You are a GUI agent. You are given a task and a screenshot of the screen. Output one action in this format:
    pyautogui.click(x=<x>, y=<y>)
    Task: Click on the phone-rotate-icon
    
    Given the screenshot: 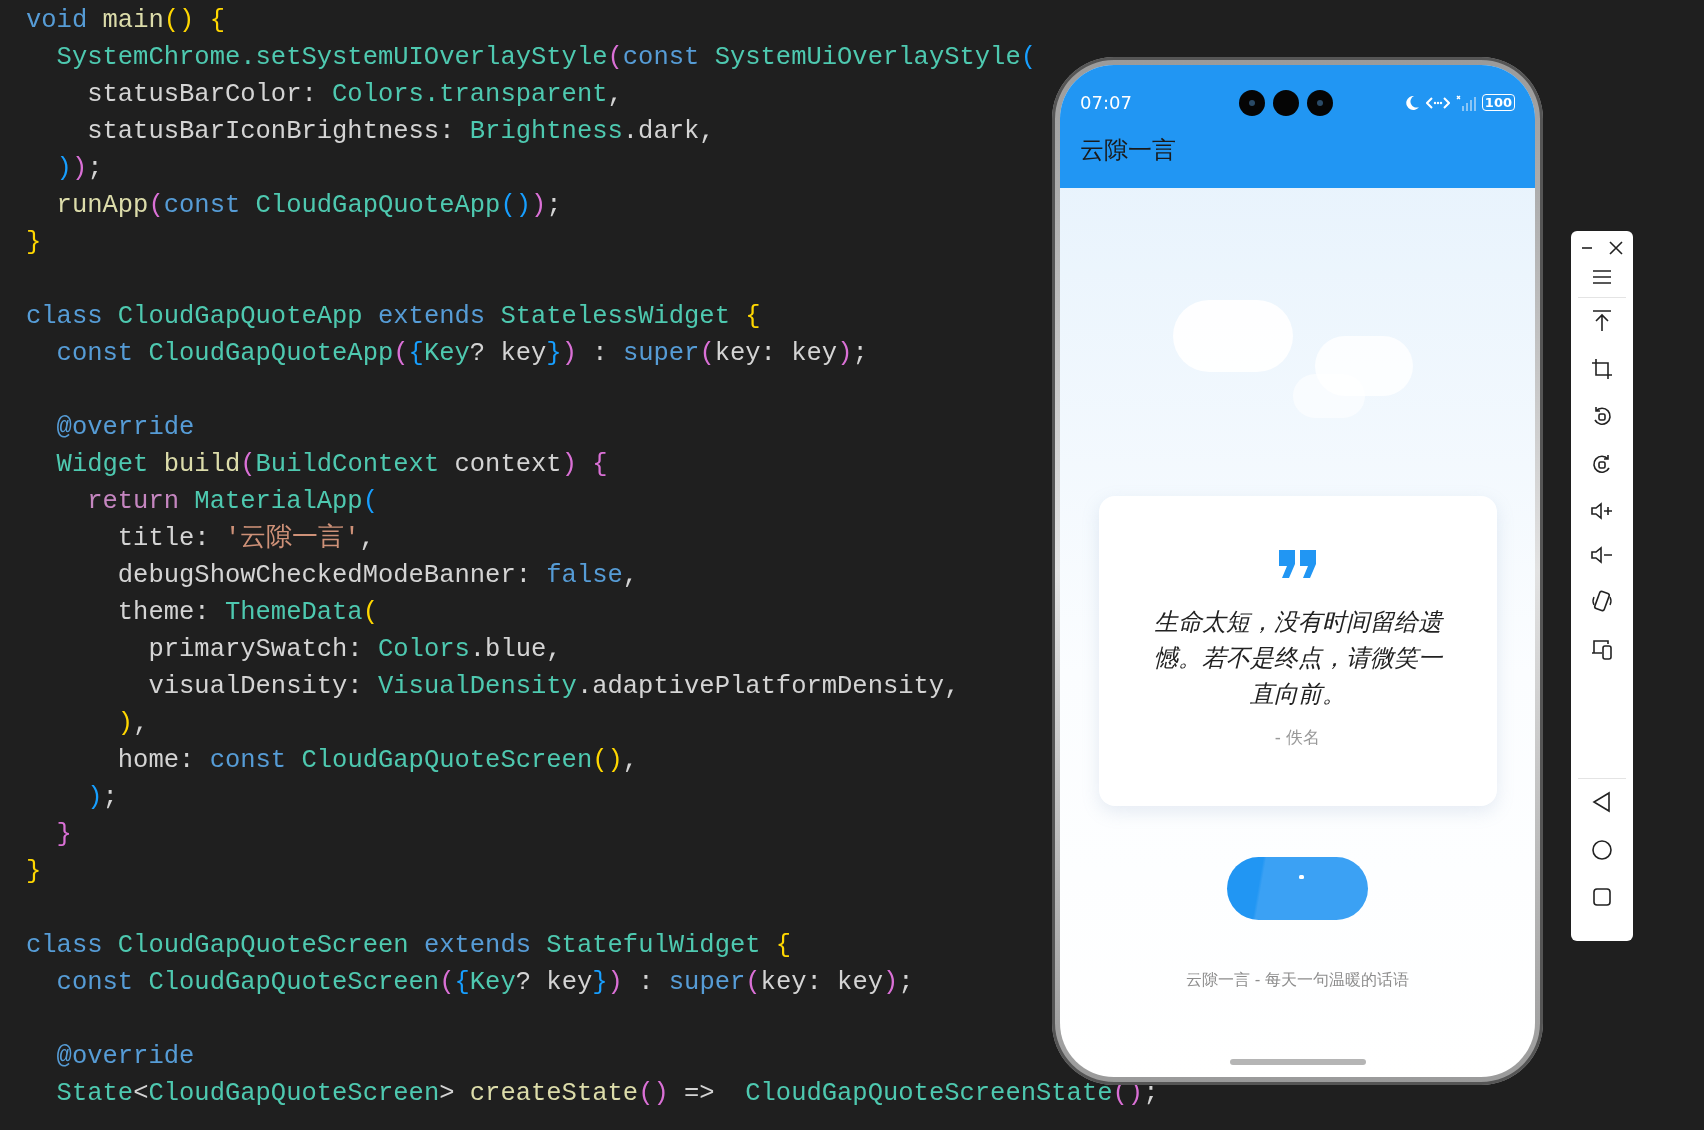 What is the action you would take?
    pyautogui.click(x=1602, y=601)
    